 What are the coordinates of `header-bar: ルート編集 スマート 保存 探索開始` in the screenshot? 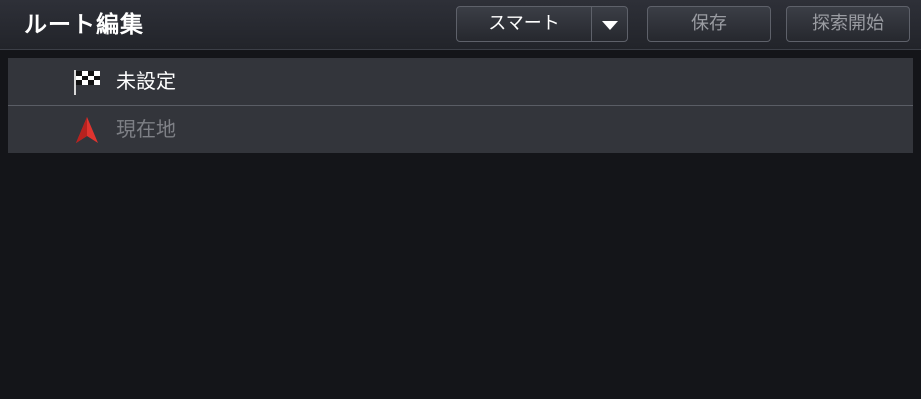 It's located at (460, 25).